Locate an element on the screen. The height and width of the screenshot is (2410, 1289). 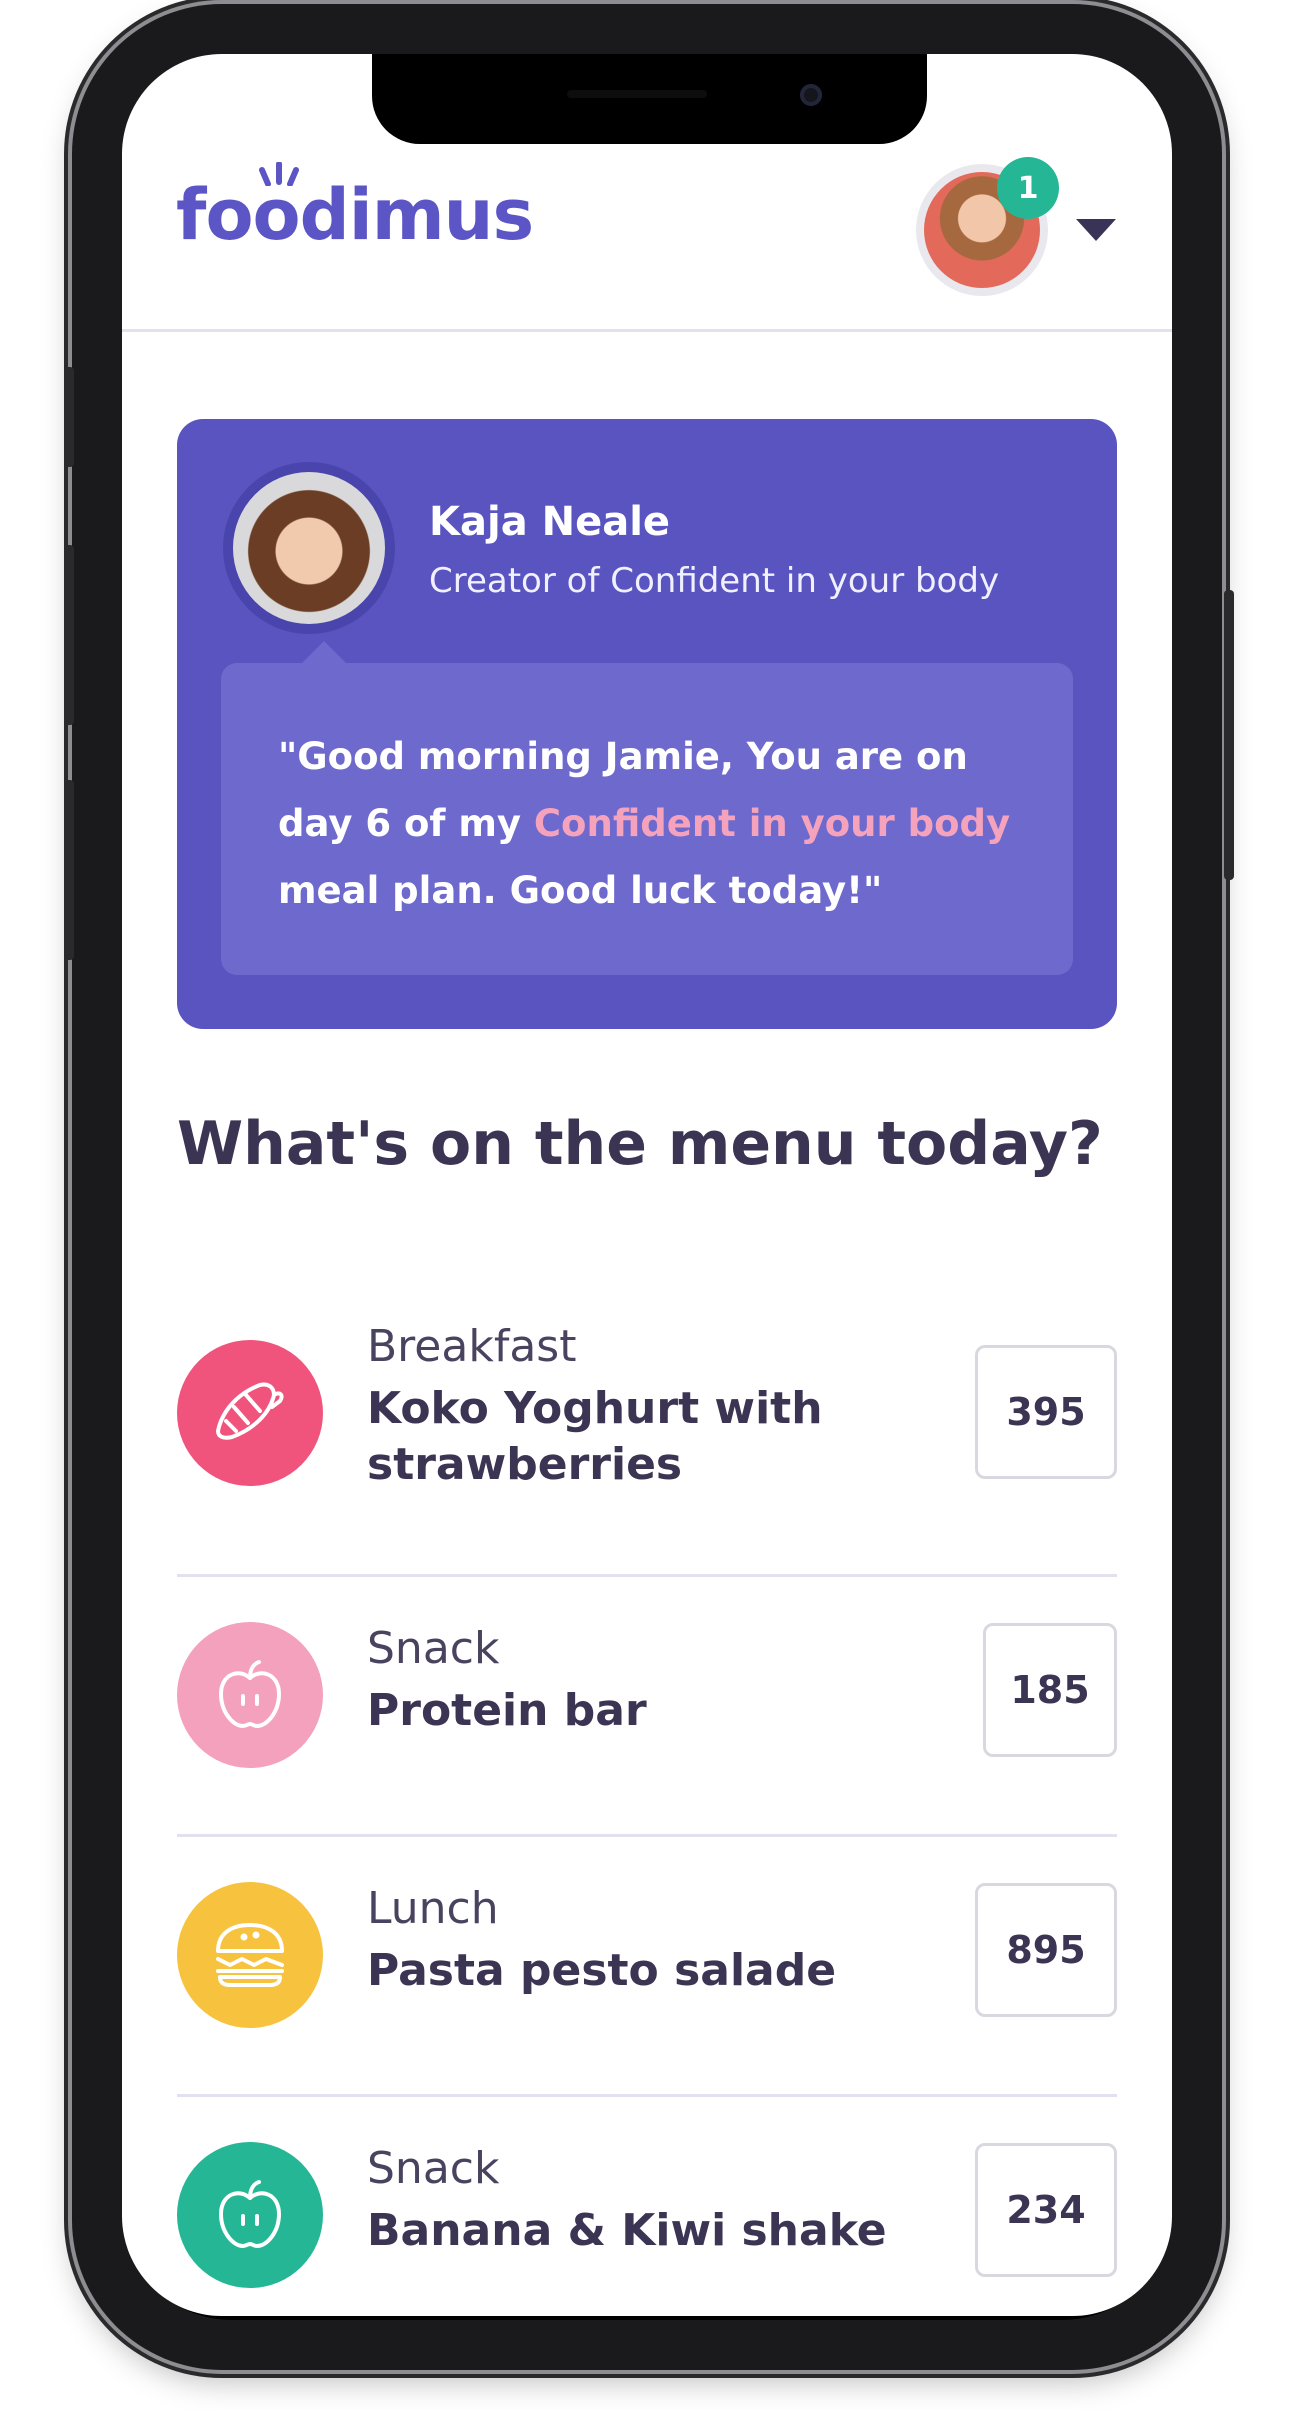
coach-name: Kaja Neale is located at coordinates (550, 522).